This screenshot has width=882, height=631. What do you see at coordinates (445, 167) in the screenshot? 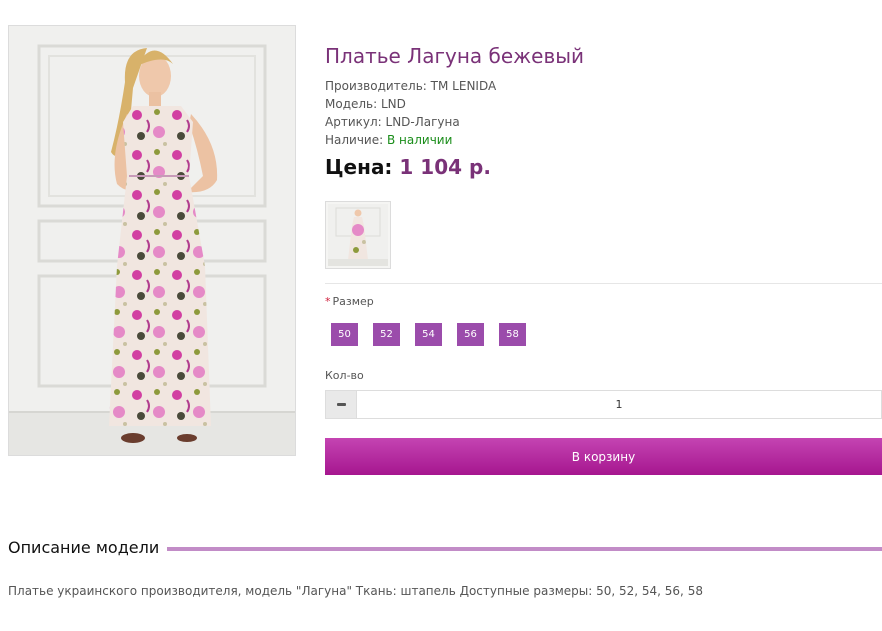
I see `price-value: 1 104 р.` at bounding box center [445, 167].